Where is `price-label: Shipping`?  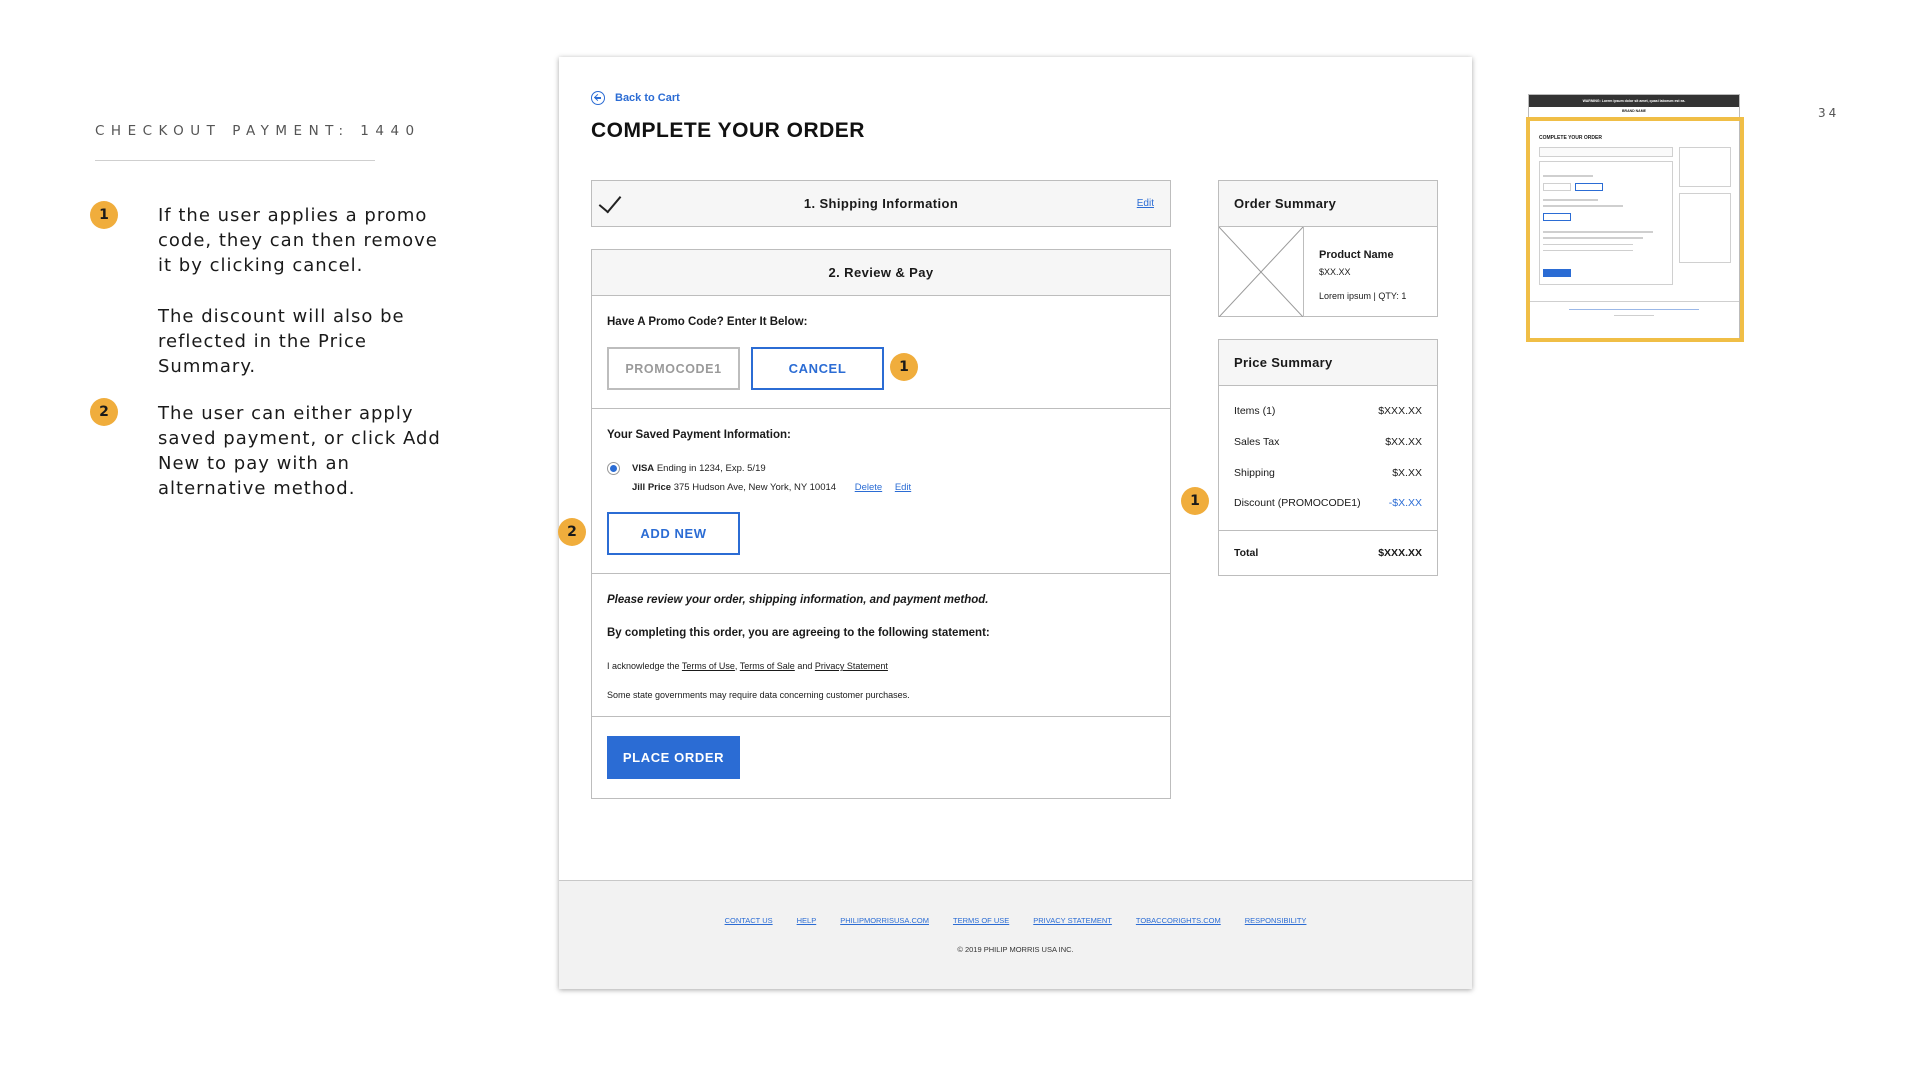 price-label: Shipping is located at coordinates (1254, 473).